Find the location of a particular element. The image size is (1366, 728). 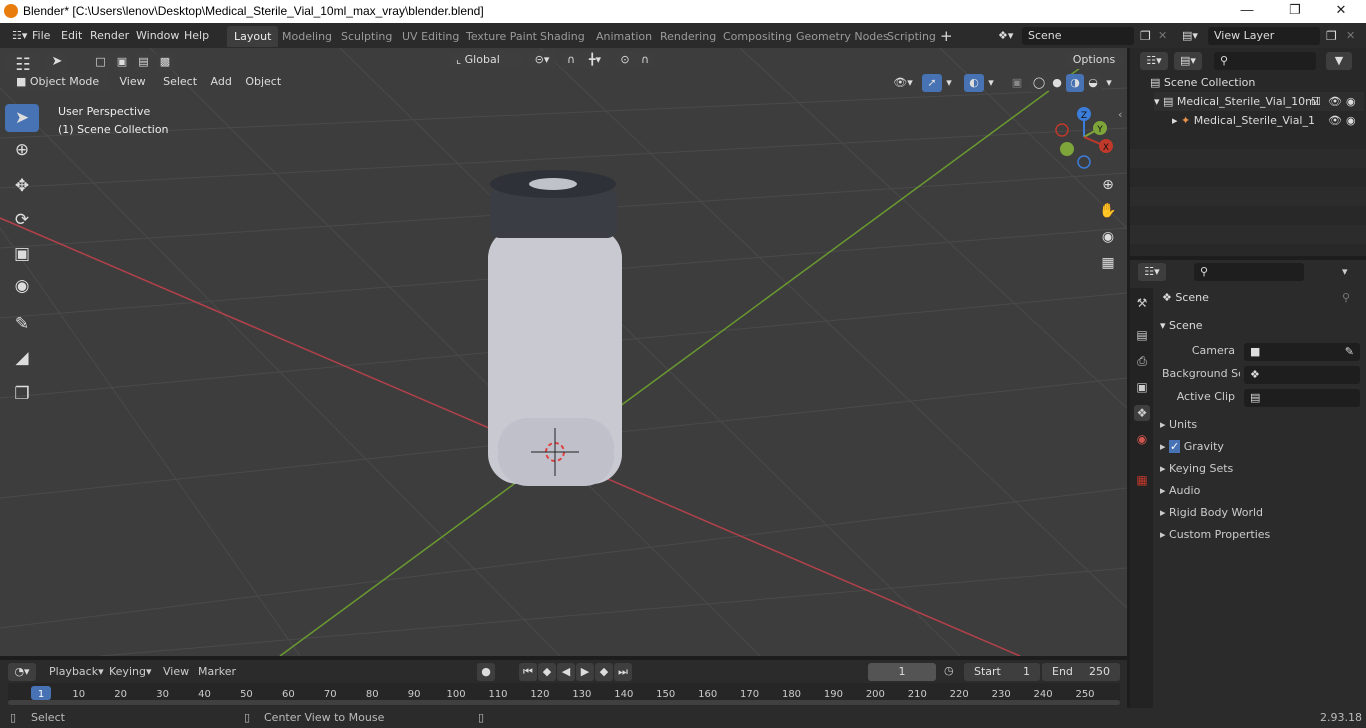

minimize-button: — is located at coordinates (1247, 11).